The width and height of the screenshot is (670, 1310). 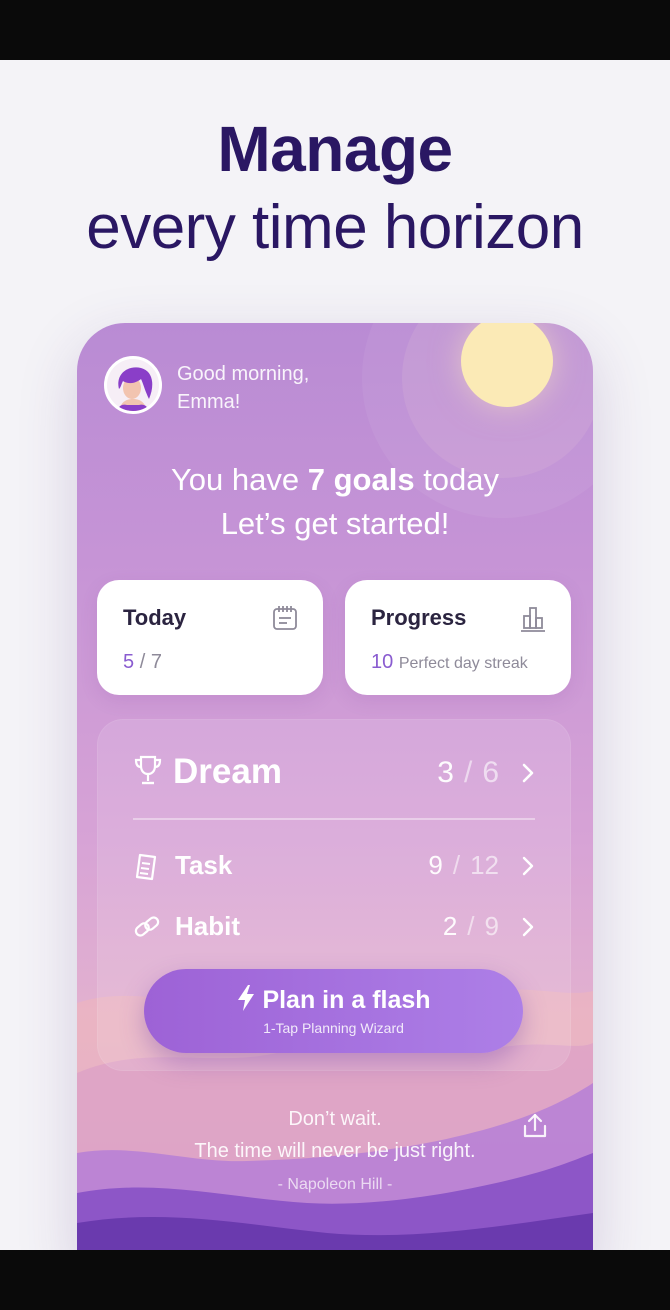 What do you see at coordinates (207, 926) in the screenshot?
I see `habit-label: Habit` at bounding box center [207, 926].